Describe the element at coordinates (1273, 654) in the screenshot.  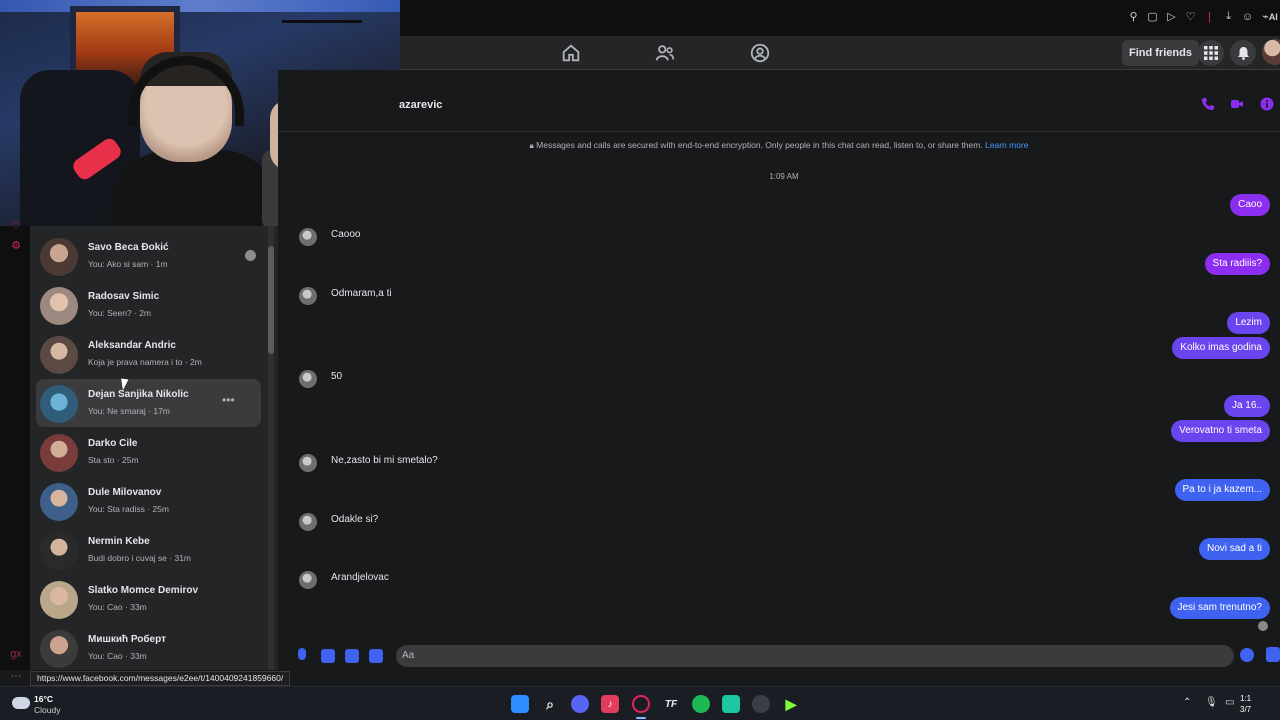
I see `thumbs-up-icon` at that location.